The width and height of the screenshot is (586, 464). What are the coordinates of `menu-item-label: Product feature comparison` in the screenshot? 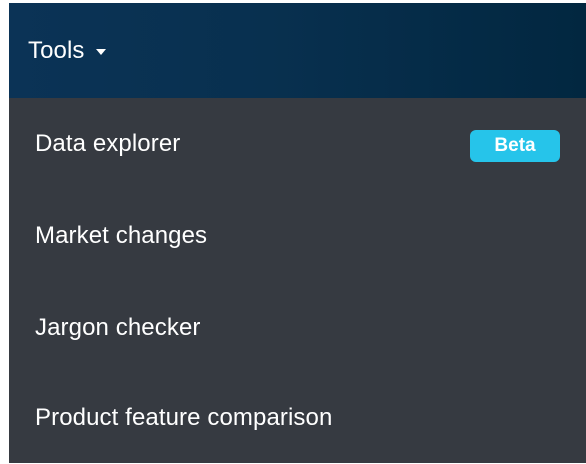 It's located at (184, 417).